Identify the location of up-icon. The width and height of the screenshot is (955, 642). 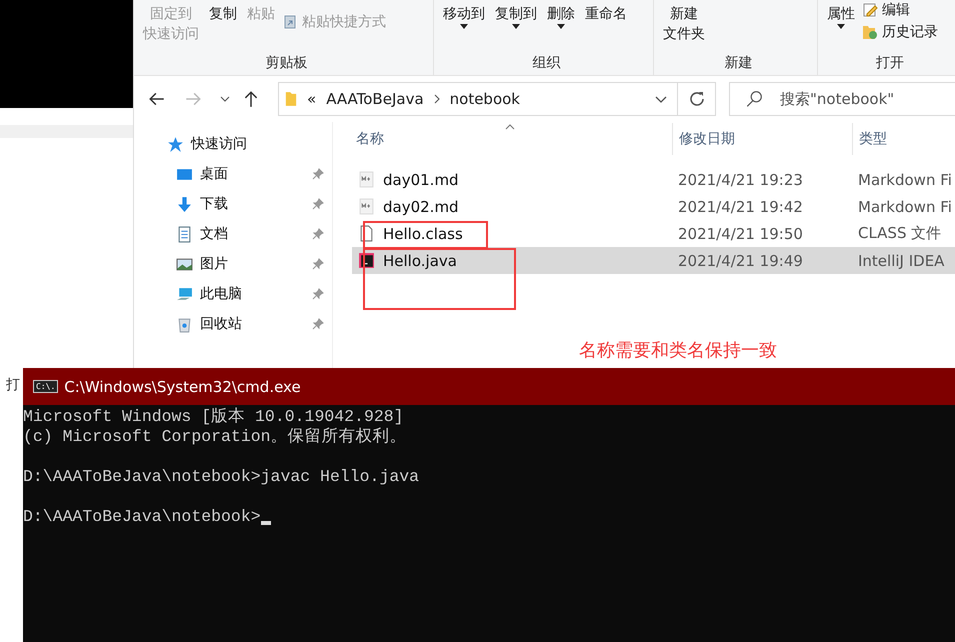
(251, 99).